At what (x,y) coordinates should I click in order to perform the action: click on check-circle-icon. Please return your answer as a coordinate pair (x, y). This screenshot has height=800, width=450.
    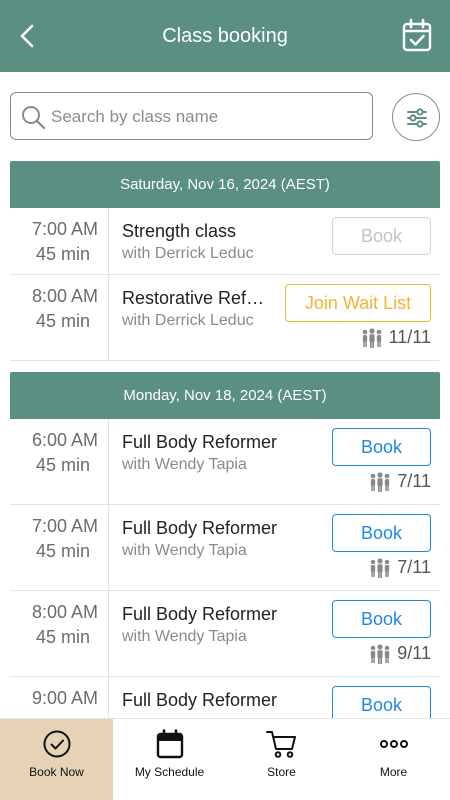
    Looking at the image, I should click on (56, 744).